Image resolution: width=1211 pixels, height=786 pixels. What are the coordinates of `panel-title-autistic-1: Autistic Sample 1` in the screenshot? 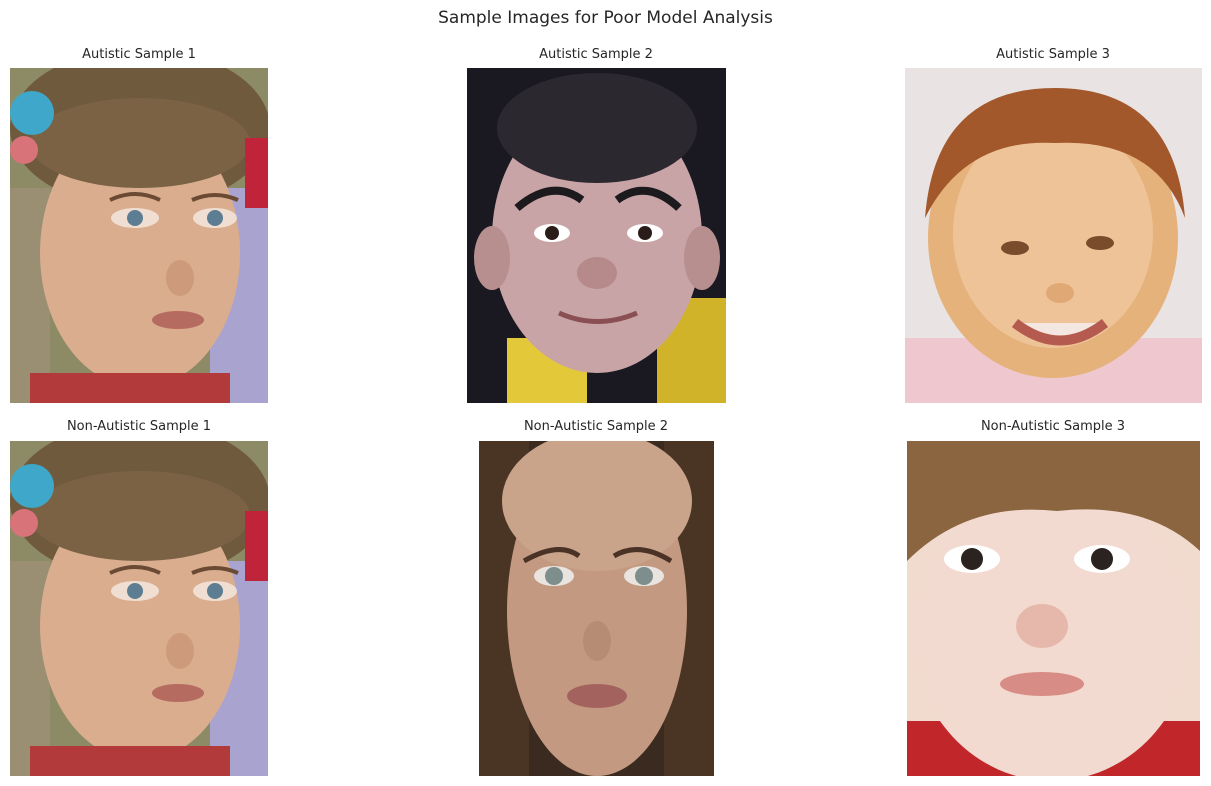 It's located at (139, 54).